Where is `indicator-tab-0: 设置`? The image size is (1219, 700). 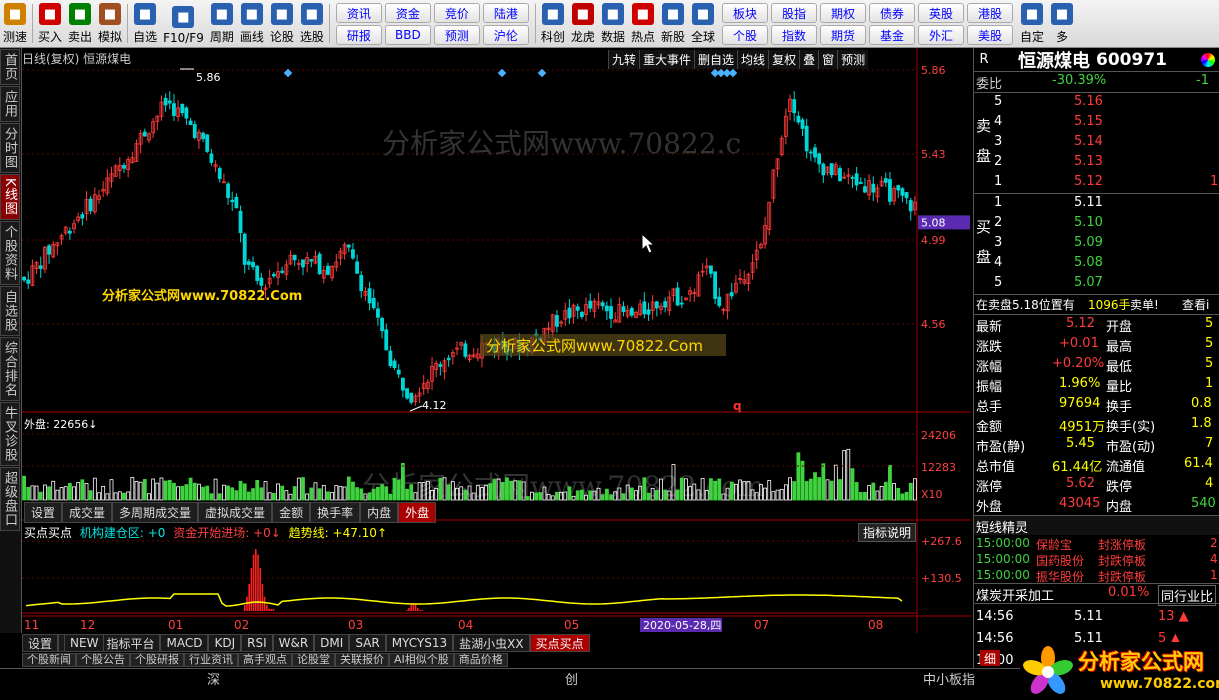
indicator-tab-0: 设置 is located at coordinates (40, 643).